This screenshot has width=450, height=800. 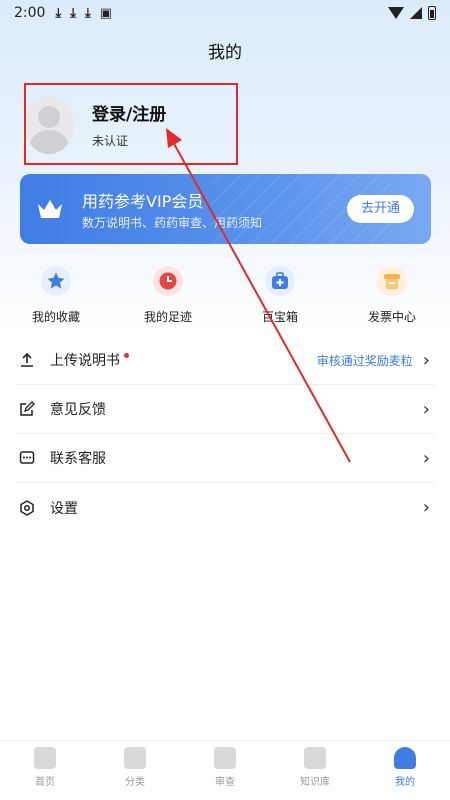 I want to click on chat-icon, so click(x=27, y=458).